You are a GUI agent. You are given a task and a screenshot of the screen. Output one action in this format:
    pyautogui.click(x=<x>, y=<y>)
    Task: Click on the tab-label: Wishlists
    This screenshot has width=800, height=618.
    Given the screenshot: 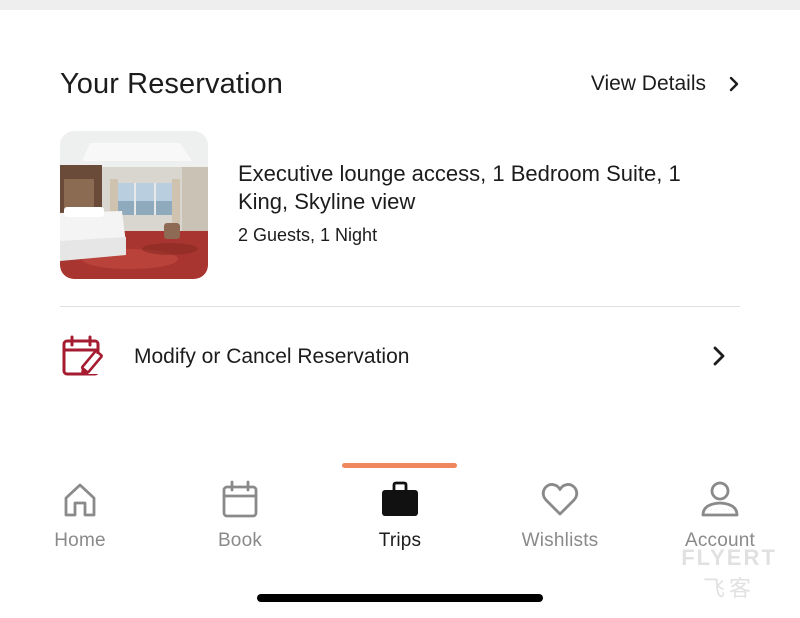 What is the action you would take?
    pyautogui.click(x=560, y=540)
    